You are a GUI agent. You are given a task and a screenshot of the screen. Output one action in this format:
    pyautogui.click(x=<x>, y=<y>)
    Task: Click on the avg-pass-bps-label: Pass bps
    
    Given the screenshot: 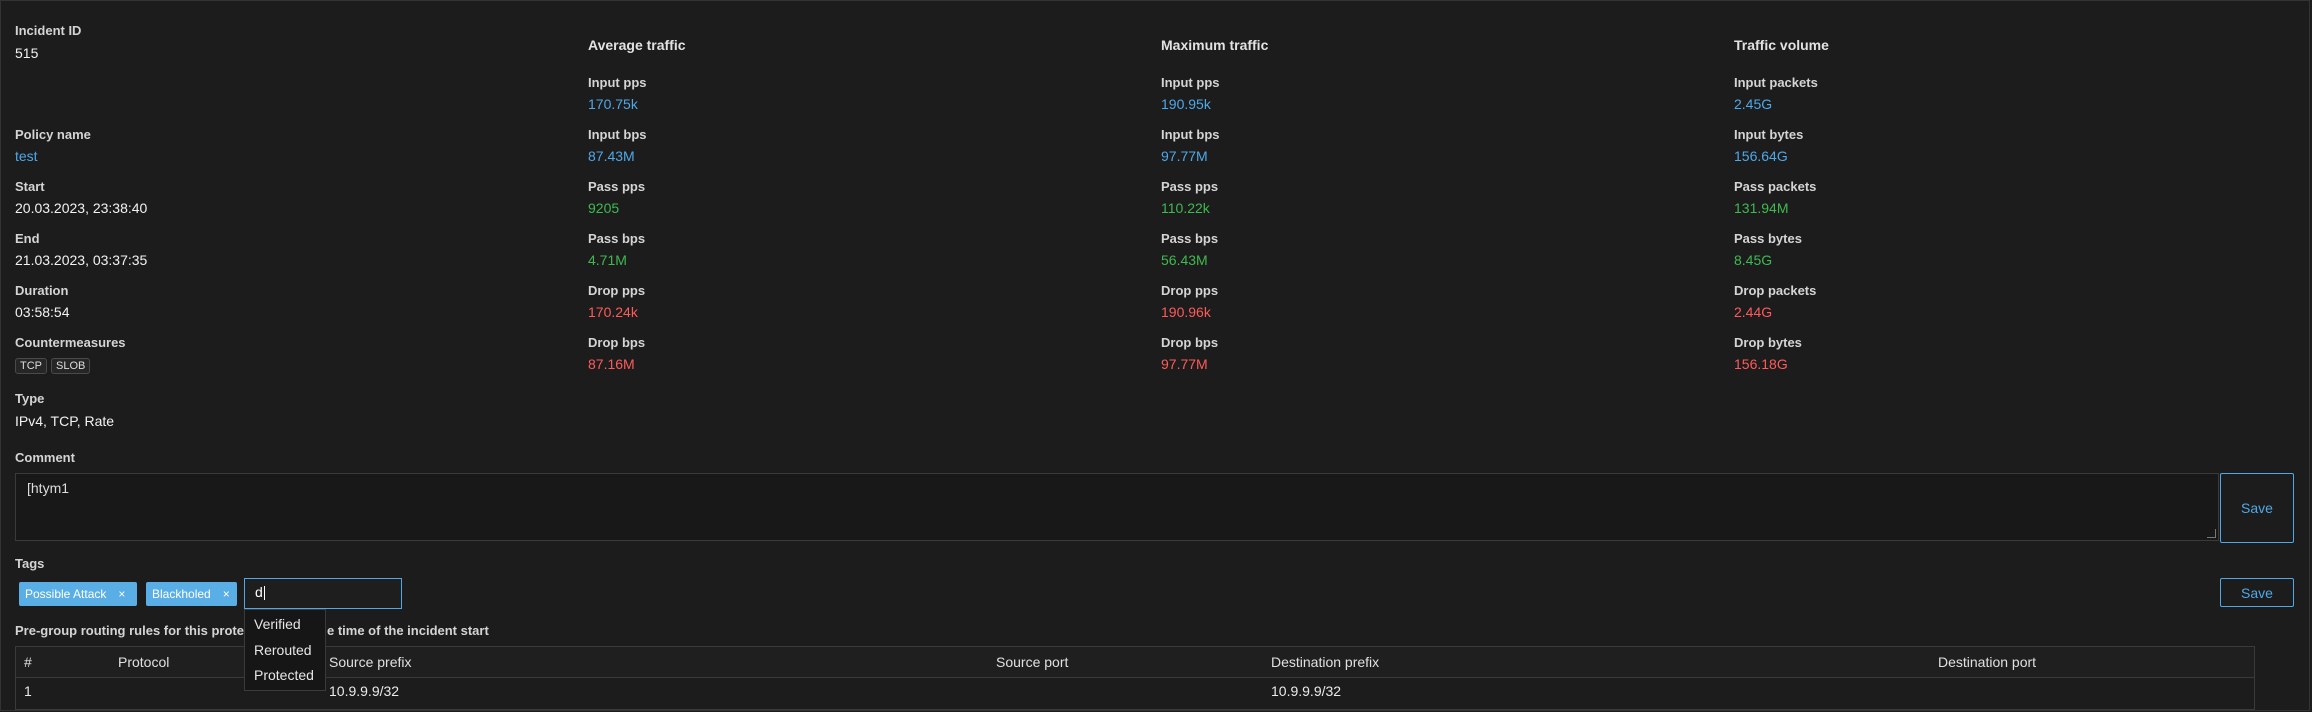 What is the action you would take?
    pyautogui.click(x=617, y=238)
    